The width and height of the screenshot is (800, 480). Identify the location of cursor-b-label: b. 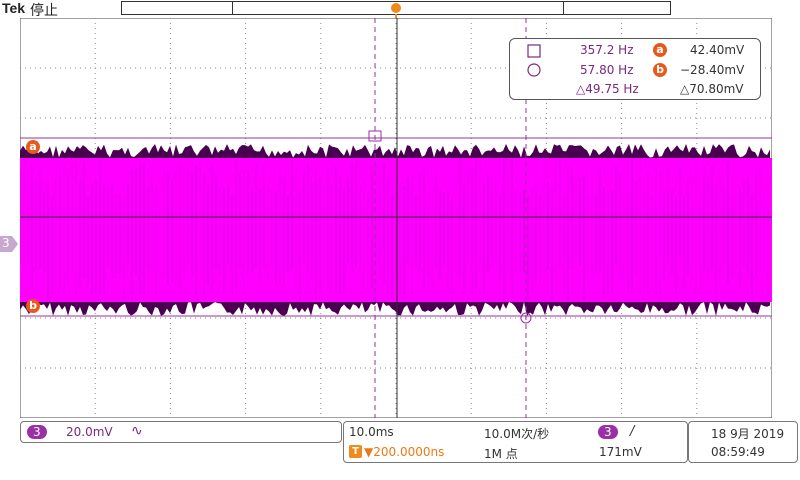
(33, 305).